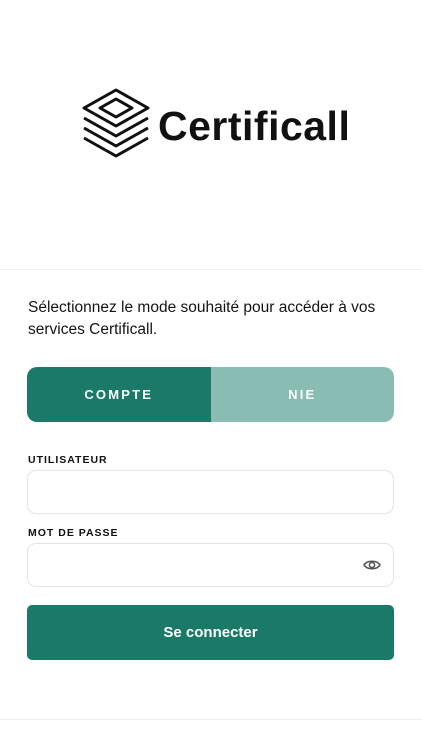  I want to click on mode-option-nie: NIE, so click(302, 394).